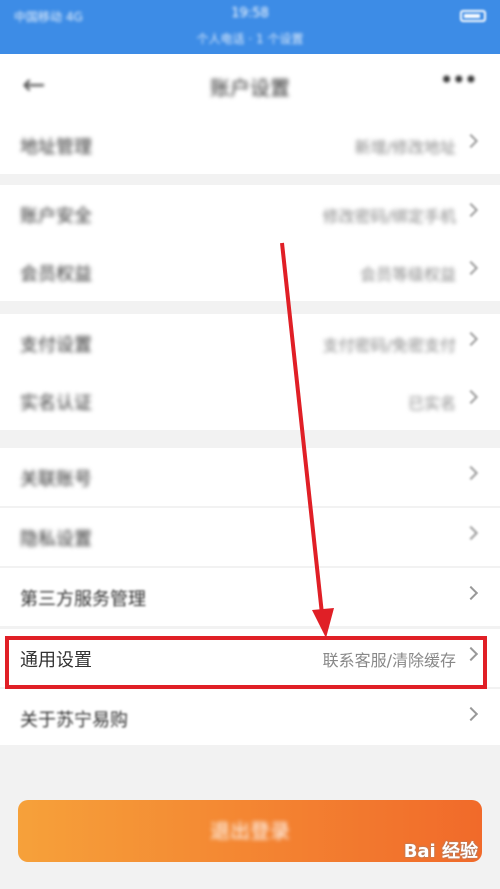 The image size is (500, 889). What do you see at coordinates (56, 345) in the screenshot?
I see `settings-row-label: 支付设置` at bounding box center [56, 345].